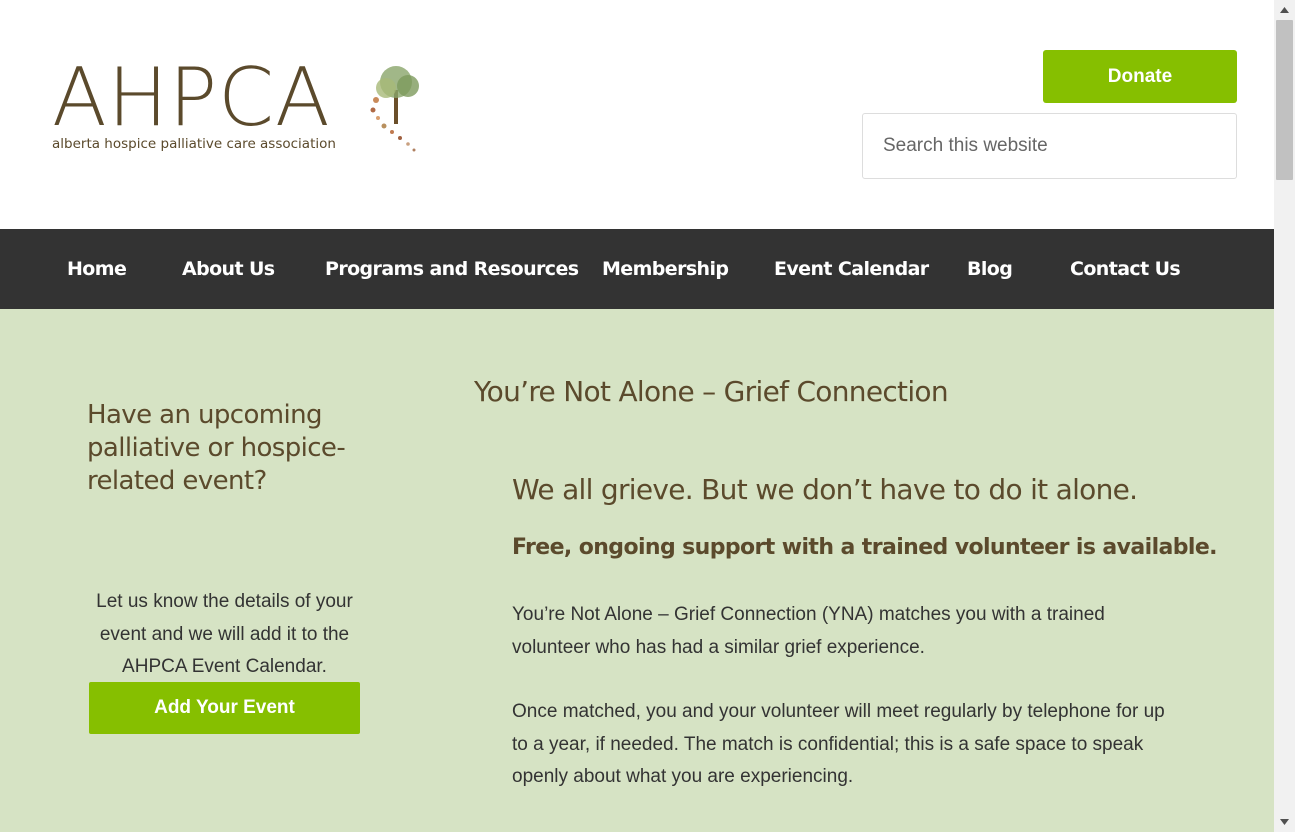 The image size is (1295, 832). Describe the element at coordinates (665, 269) in the screenshot. I see `nav-item-membership: Membership` at that location.